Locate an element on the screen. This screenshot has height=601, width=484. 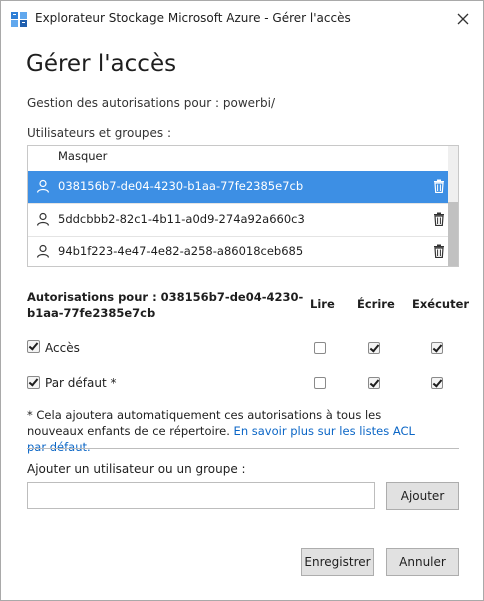
add-user-label: Ajouter un utilisateur ou un groupe : is located at coordinates (136, 469).